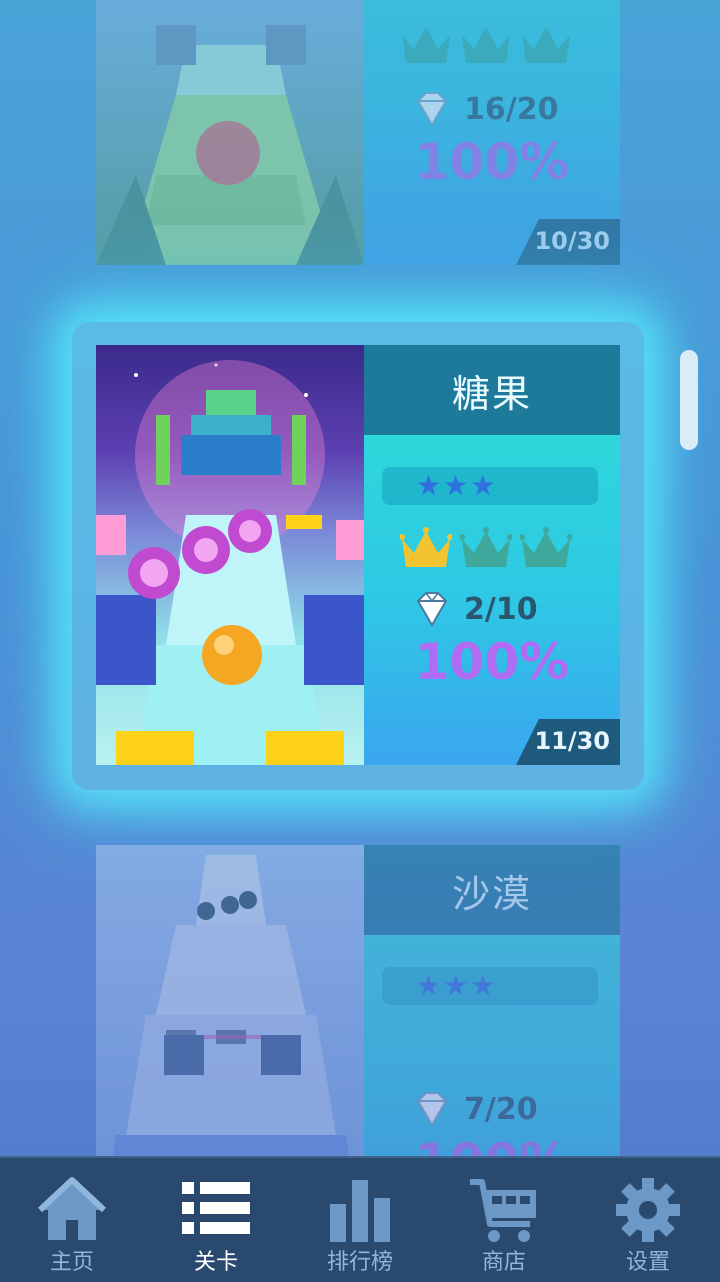 This screenshot has width=720, height=1282. What do you see at coordinates (492, 390) in the screenshot?
I see `level-name: 糖果` at bounding box center [492, 390].